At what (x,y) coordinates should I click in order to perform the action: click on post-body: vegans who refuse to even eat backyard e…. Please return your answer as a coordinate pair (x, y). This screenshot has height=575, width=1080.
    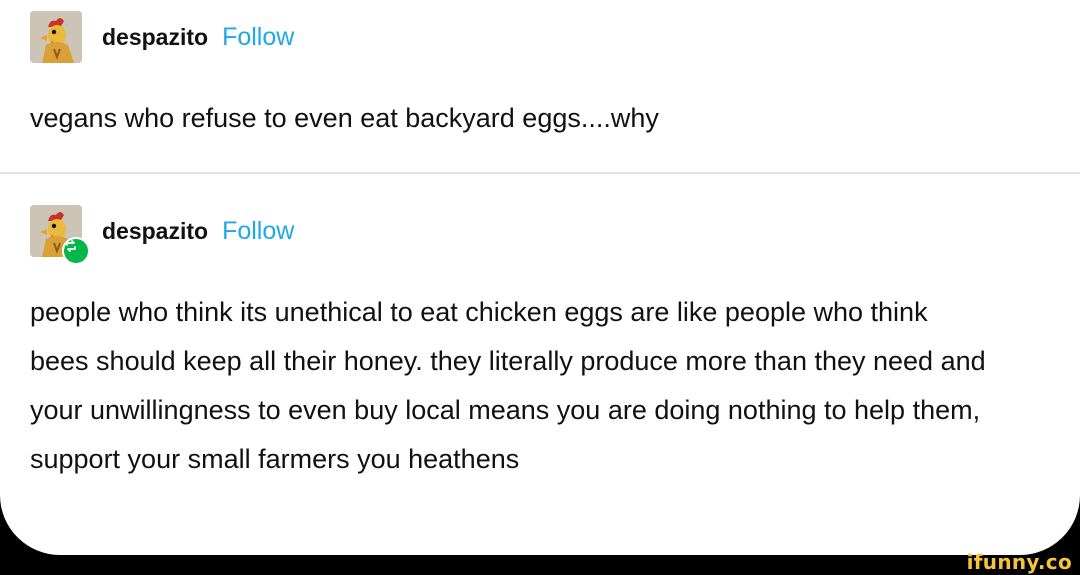
    Looking at the image, I should click on (344, 118).